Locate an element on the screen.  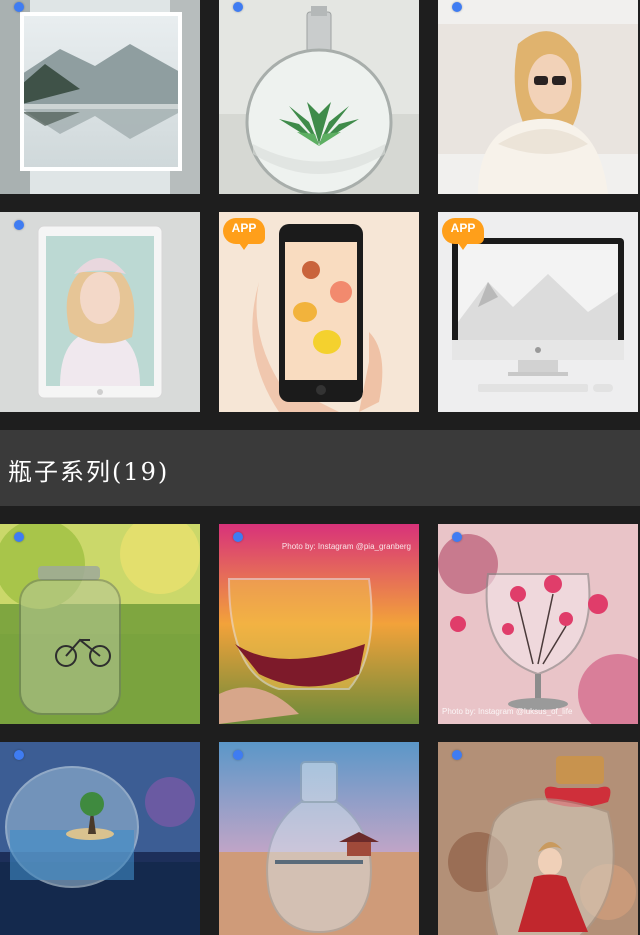
ipad-portrait-image is located at coordinates (100, 312).